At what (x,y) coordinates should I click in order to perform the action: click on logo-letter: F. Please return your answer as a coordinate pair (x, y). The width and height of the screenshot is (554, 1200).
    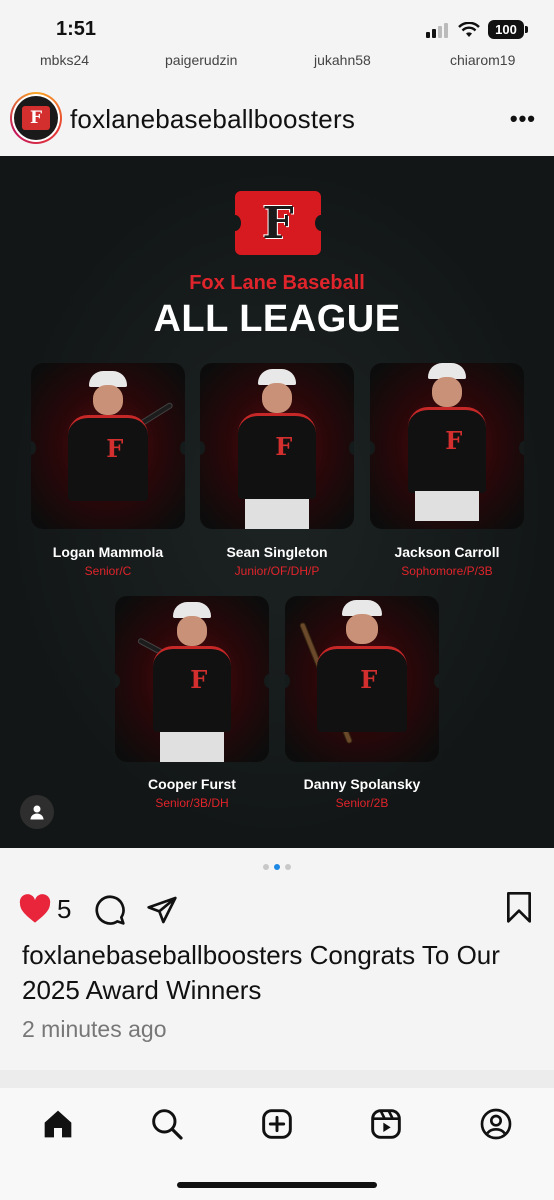
    Looking at the image, I should click on (278, 223).